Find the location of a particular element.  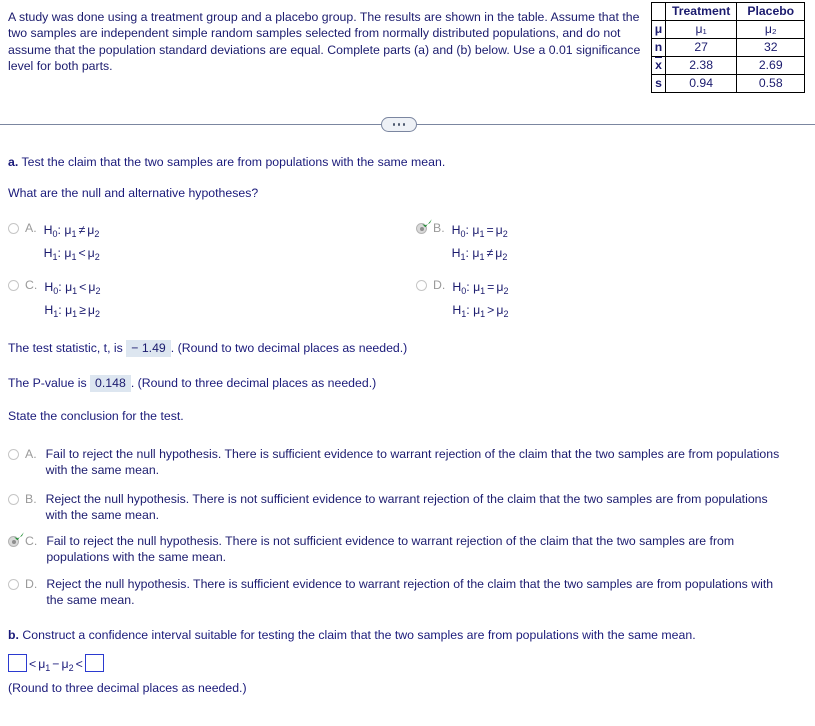

alternative-hypothesis: H1: μ1 > μ2 is located at coordinates (480, 311).